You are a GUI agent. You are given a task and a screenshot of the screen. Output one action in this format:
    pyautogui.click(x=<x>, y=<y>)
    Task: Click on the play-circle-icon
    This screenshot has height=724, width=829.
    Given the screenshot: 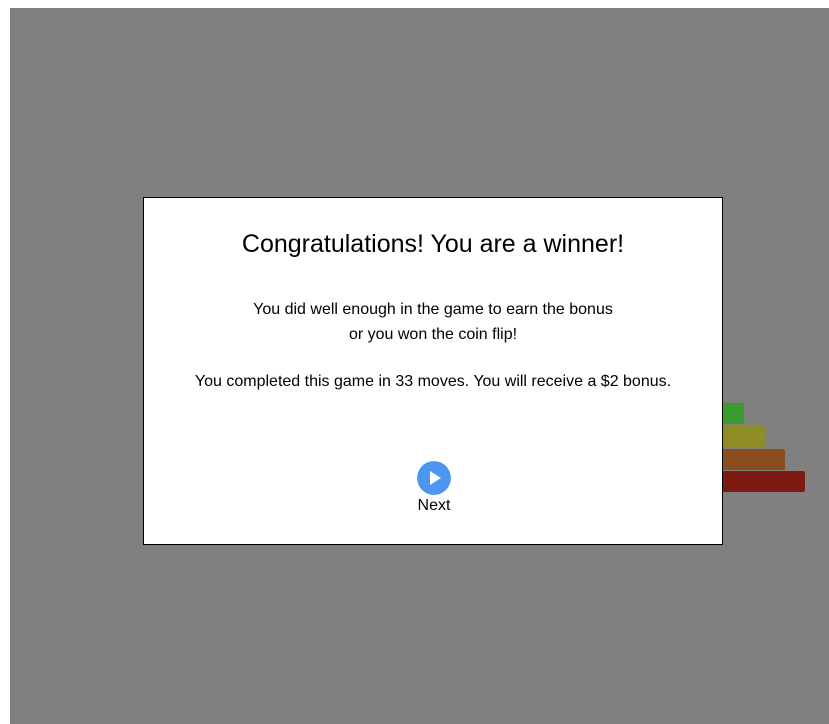 What is the action you would take?
    pyautogui.click(x=434, y=478)
    